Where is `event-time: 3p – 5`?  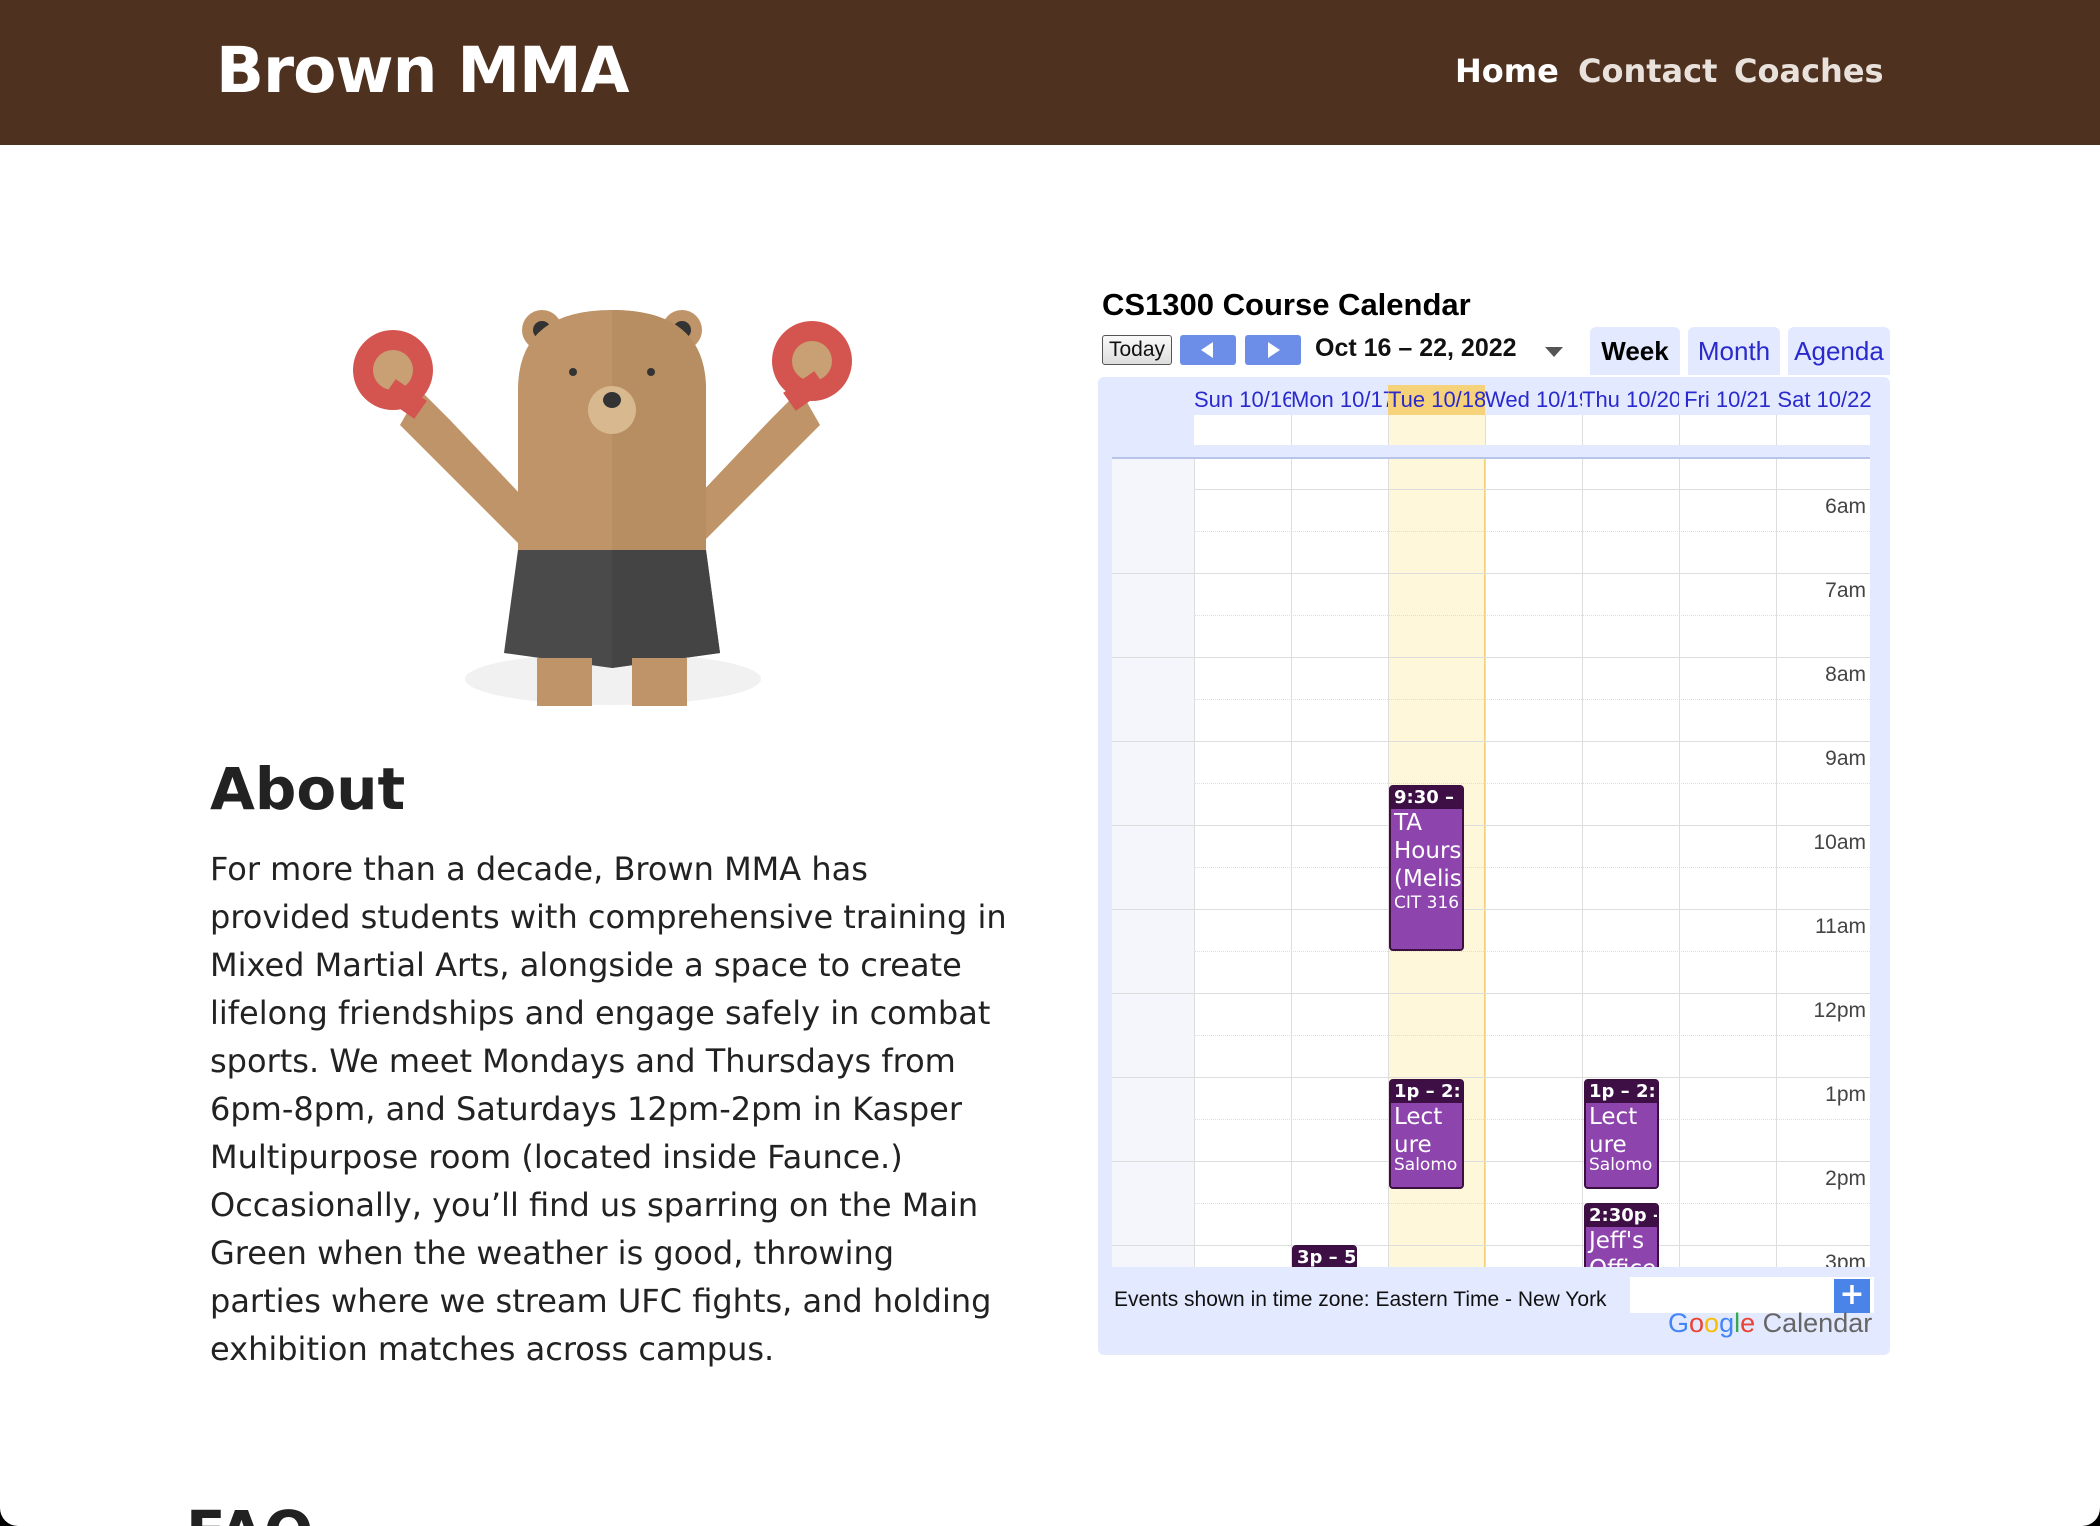 event-time: 3p – 5 is located at coordinates (1324, 1257).